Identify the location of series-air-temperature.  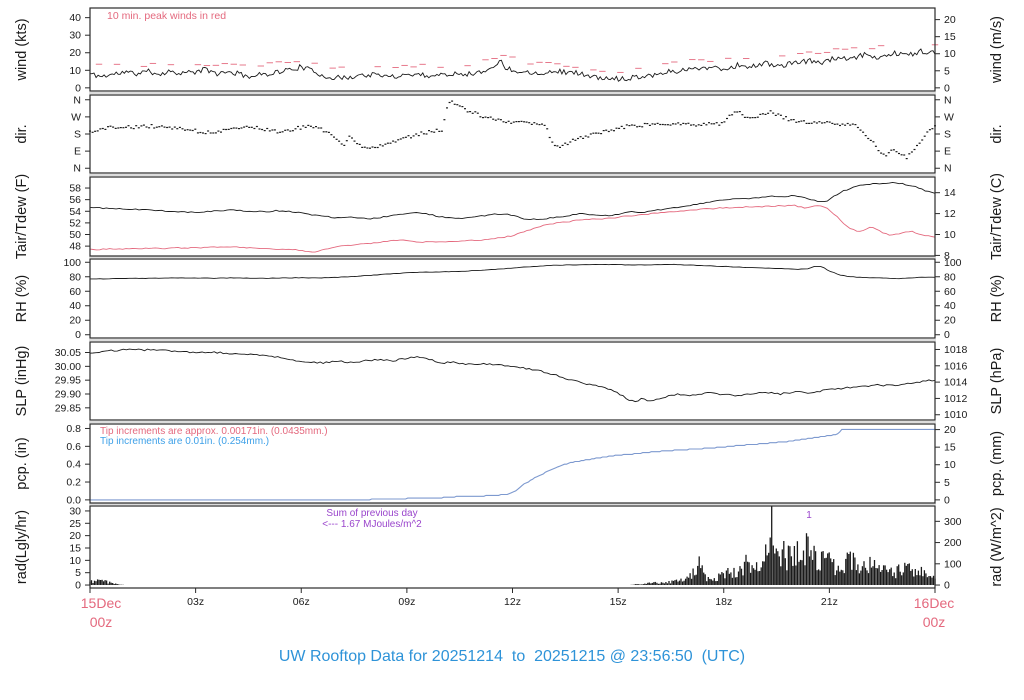
(512, 201).